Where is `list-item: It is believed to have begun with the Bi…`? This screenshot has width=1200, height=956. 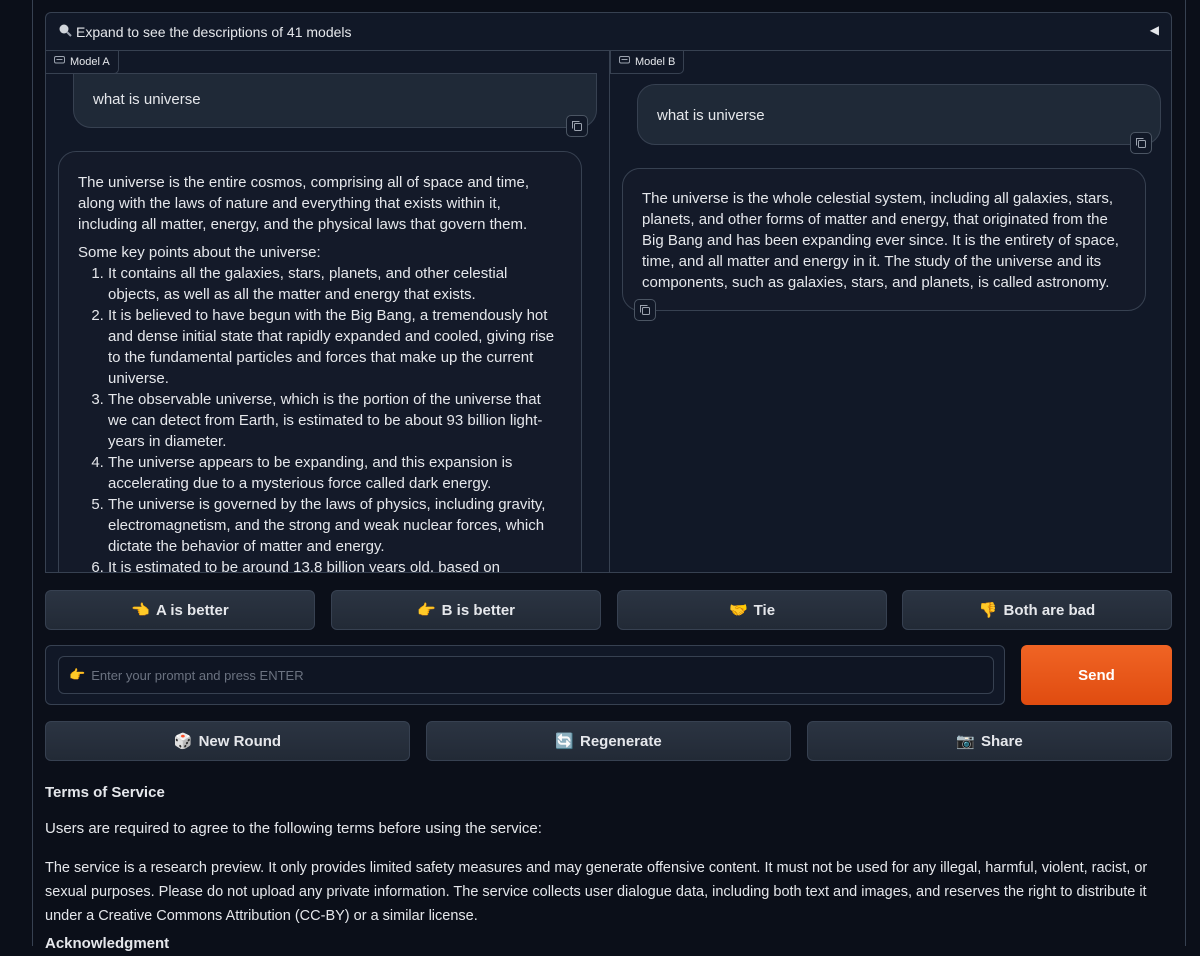
list-item: It is believed to have begun with the Bi… is located at coordinates (335, 347).